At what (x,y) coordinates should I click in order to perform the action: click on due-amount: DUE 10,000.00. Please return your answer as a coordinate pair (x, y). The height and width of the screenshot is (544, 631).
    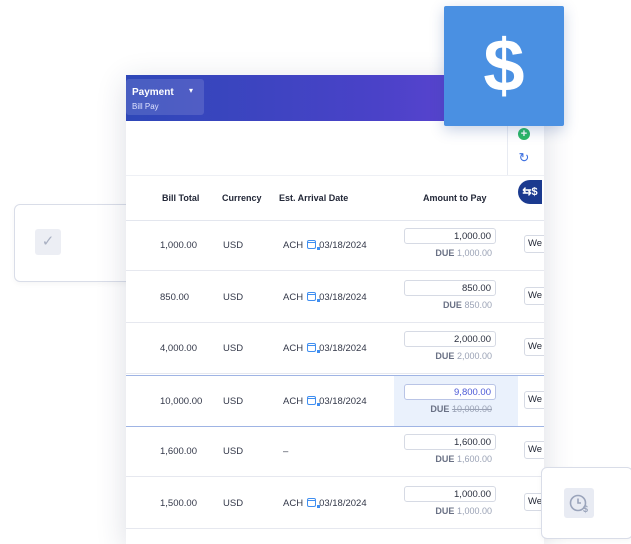
    Looking at the image, I should click on (450, 409).